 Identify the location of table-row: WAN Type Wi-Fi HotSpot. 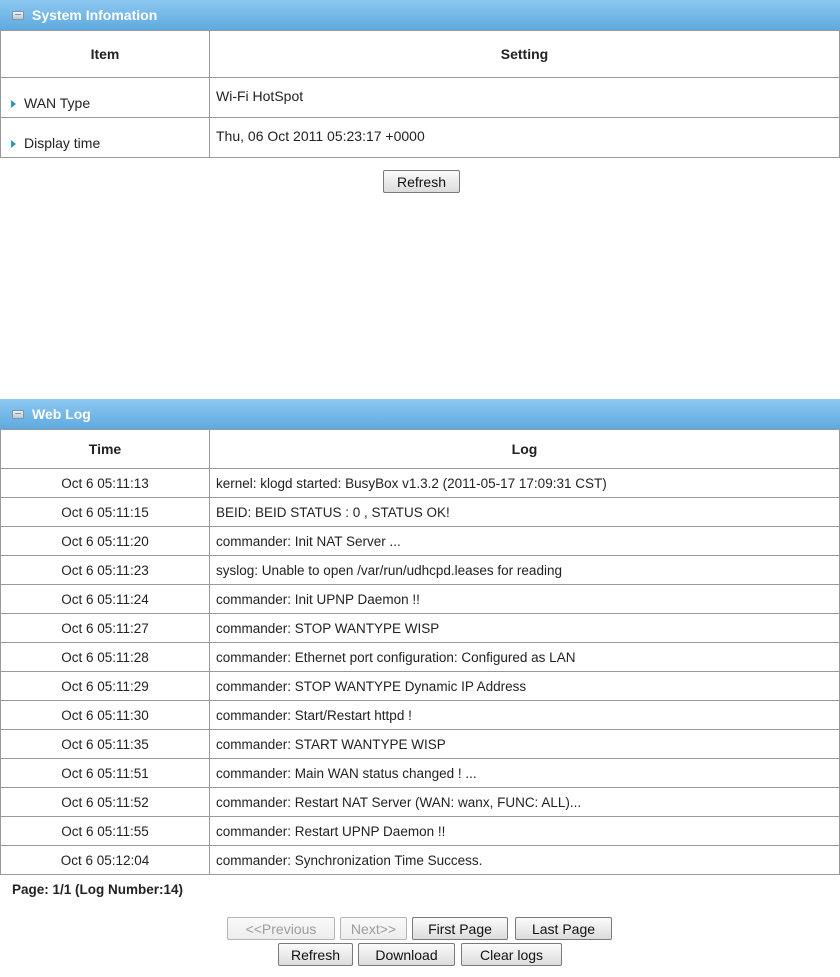
(420, 97).